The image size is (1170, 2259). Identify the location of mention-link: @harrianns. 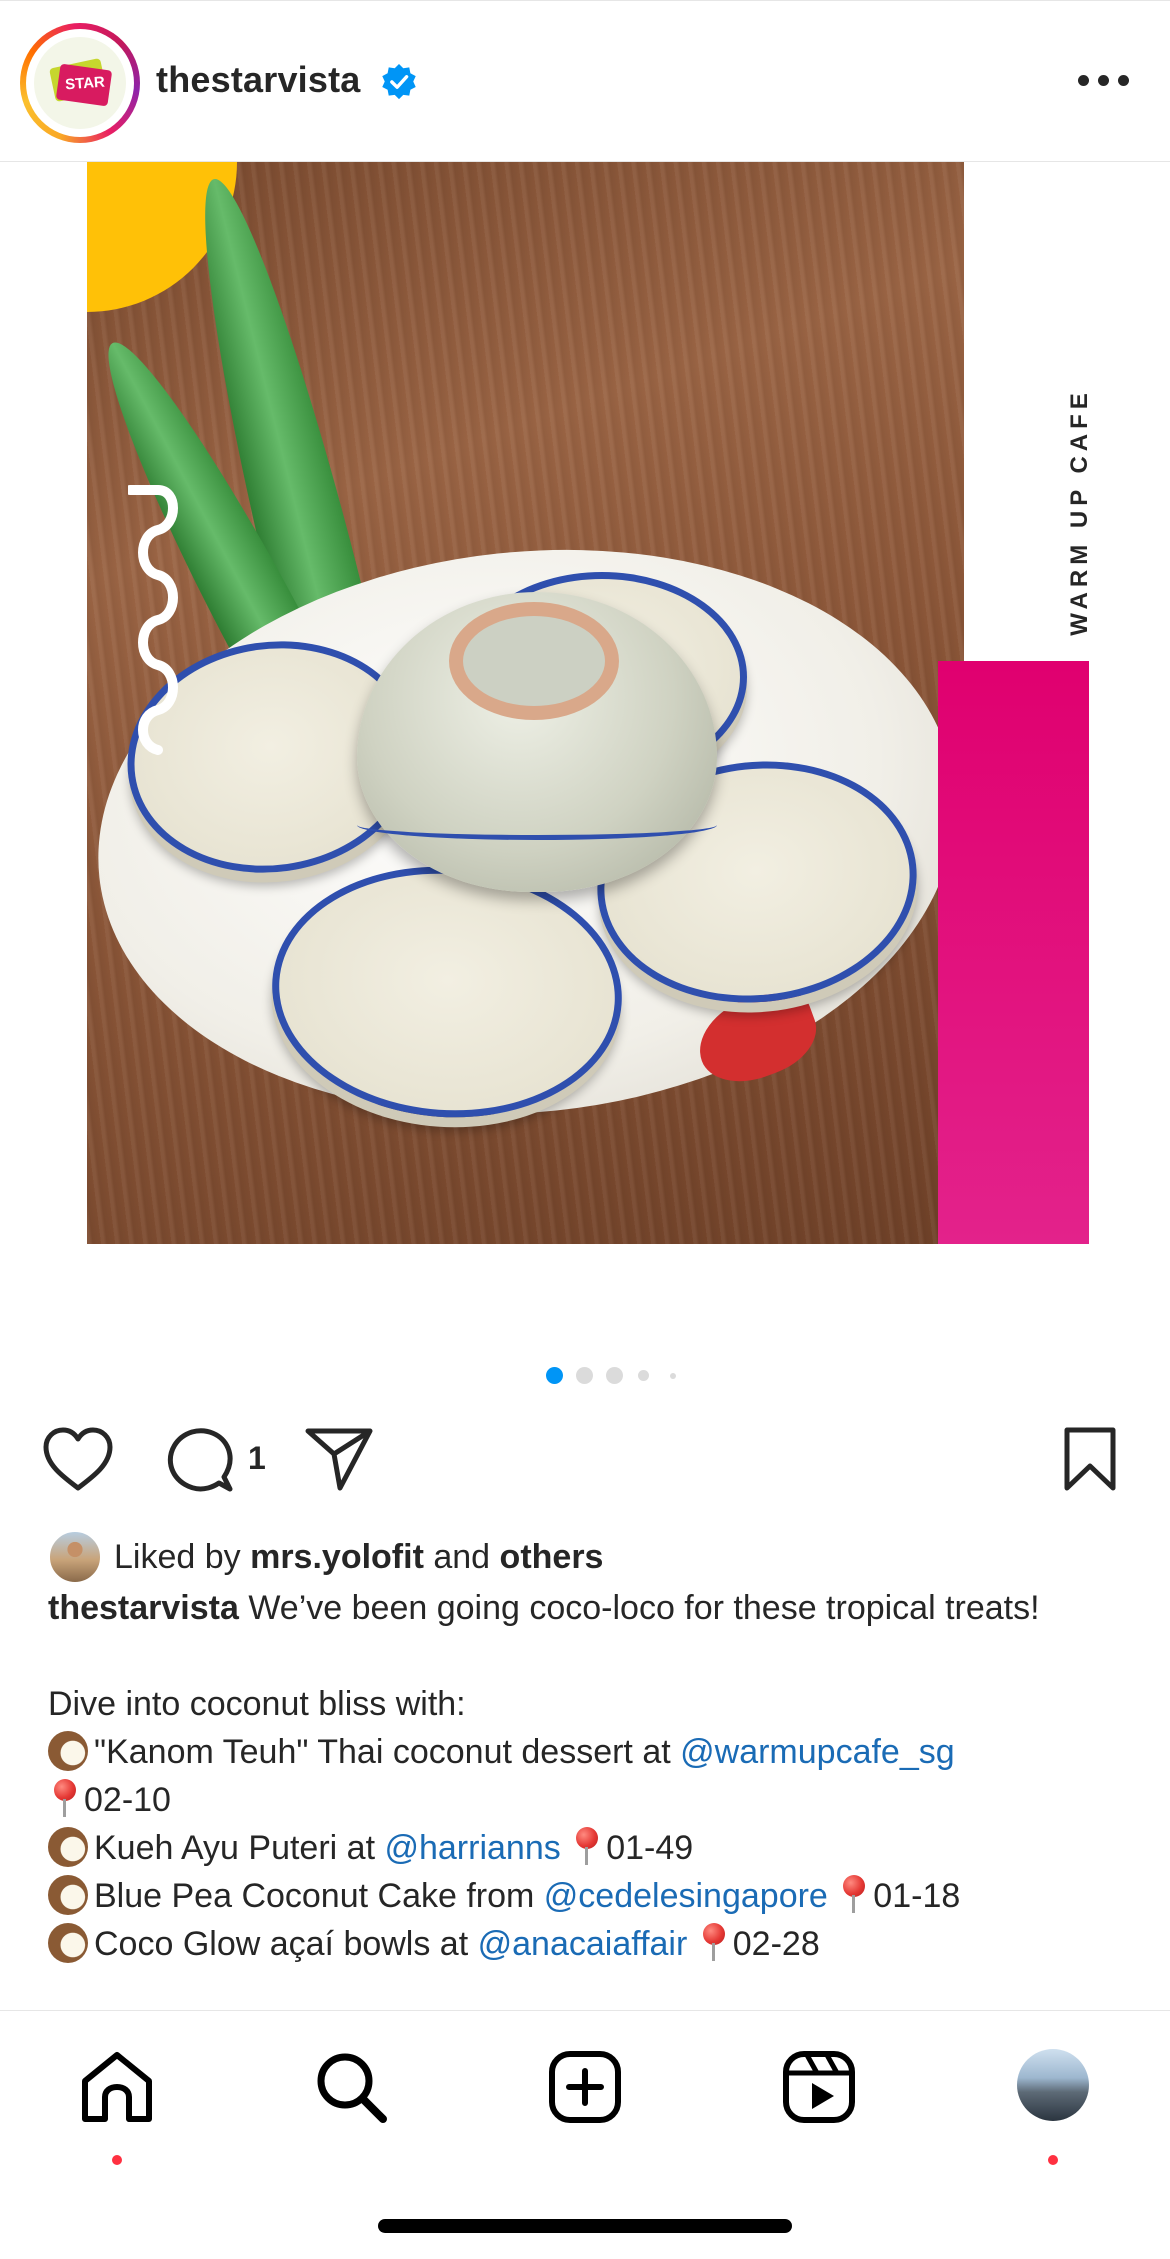
(472, 1848).